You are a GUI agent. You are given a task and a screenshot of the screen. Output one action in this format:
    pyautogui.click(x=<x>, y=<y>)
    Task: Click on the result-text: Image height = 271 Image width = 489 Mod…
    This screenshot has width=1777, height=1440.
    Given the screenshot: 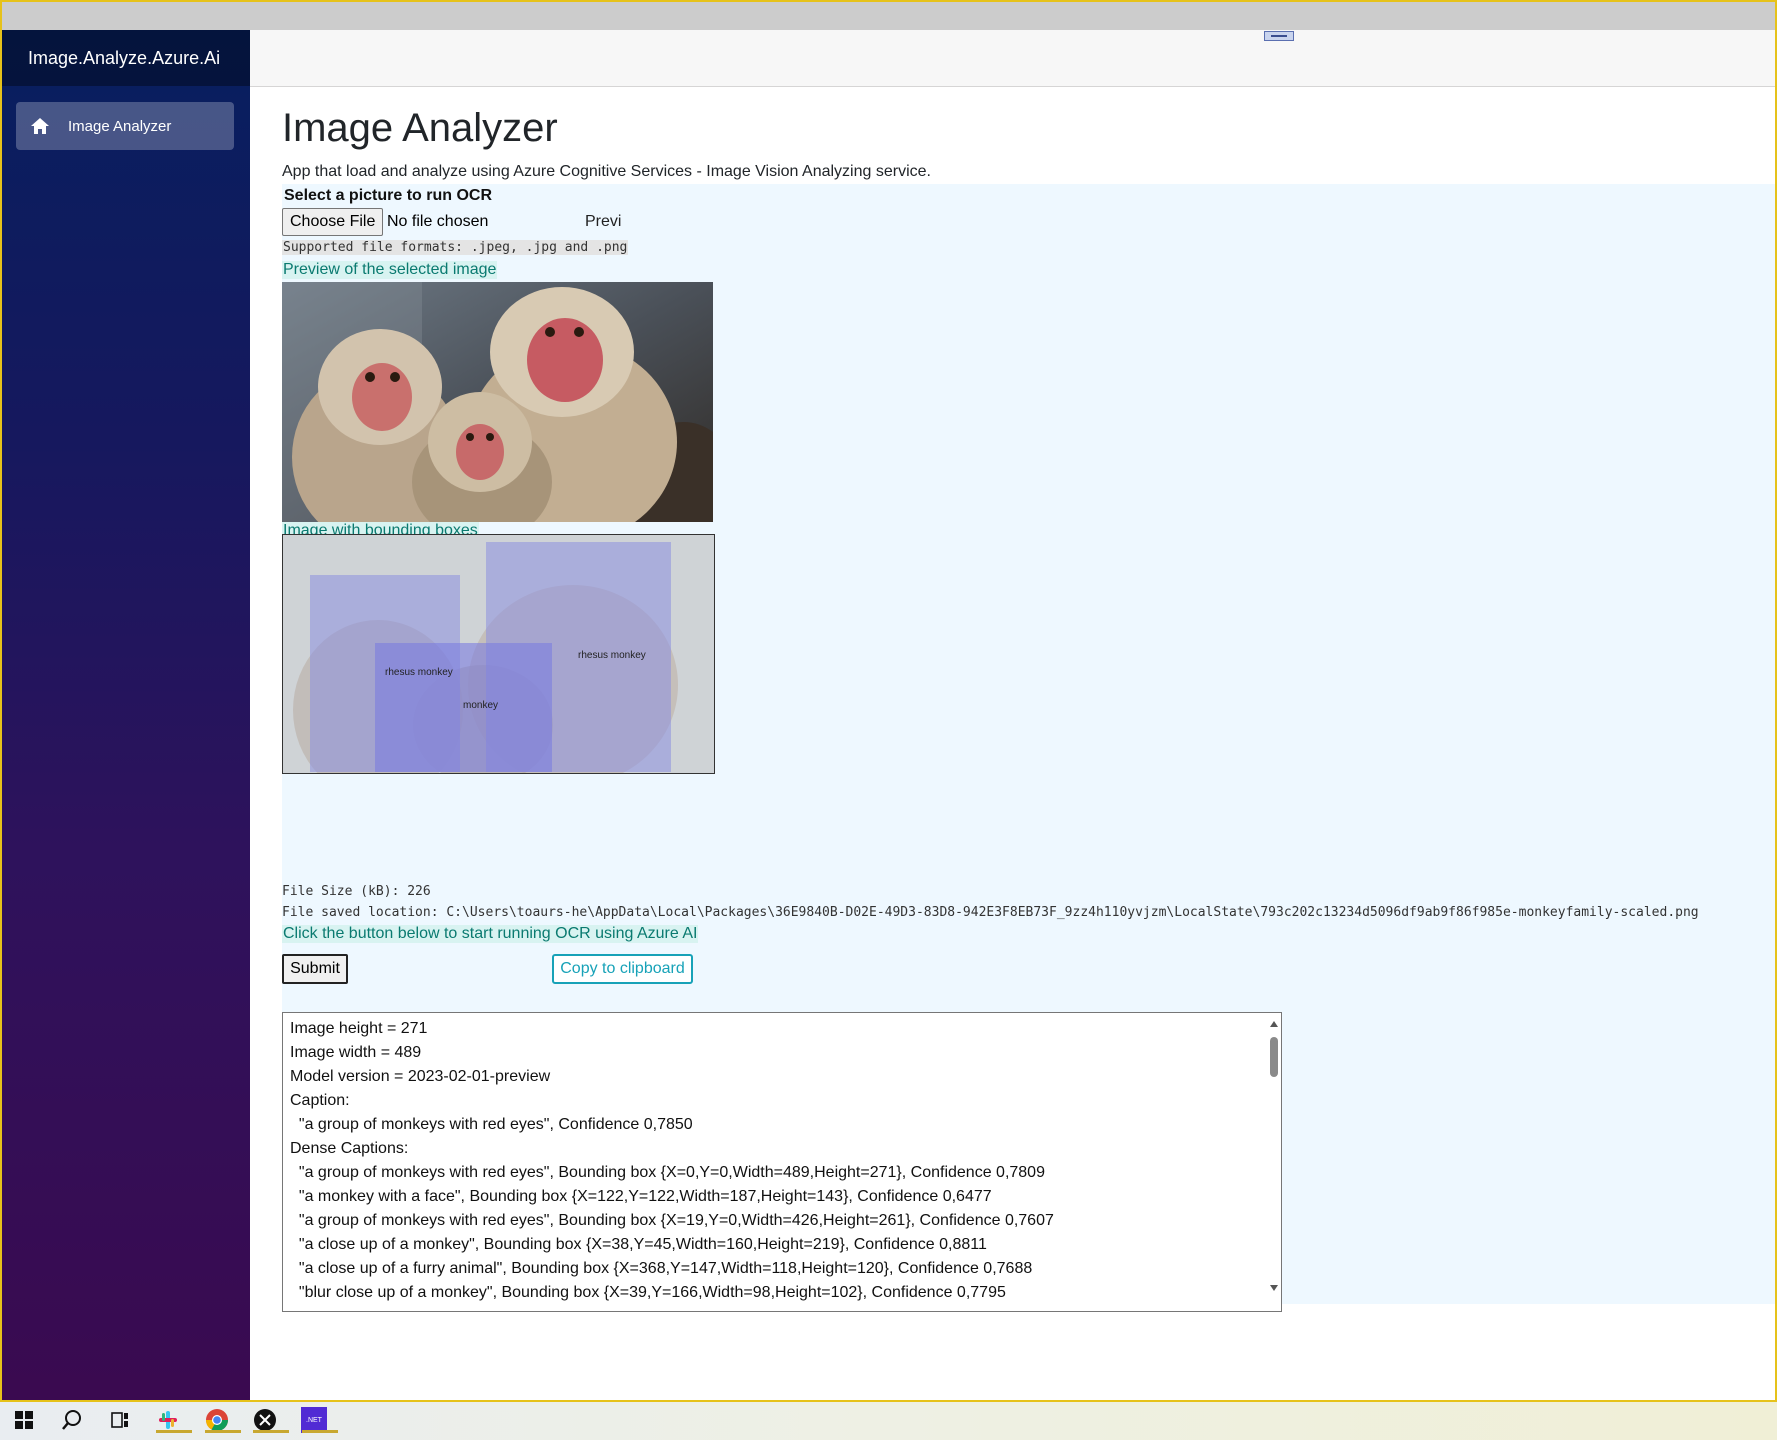 What is the action you would take?
    pyautogui.click(x=672, y=1160)
    